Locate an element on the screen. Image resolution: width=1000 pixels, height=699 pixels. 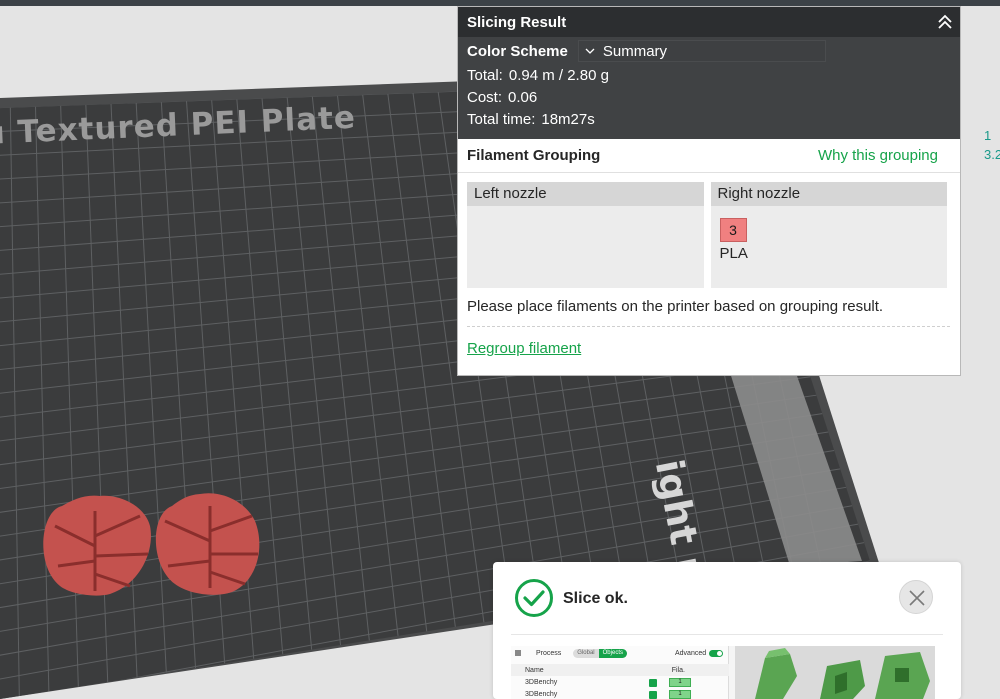
total-label: Total: is located at coordinates (485, 75).